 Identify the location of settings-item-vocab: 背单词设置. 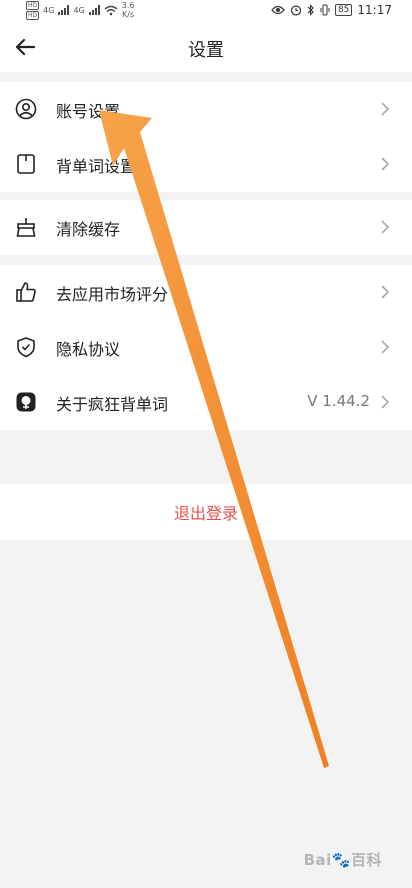
(206, 164).